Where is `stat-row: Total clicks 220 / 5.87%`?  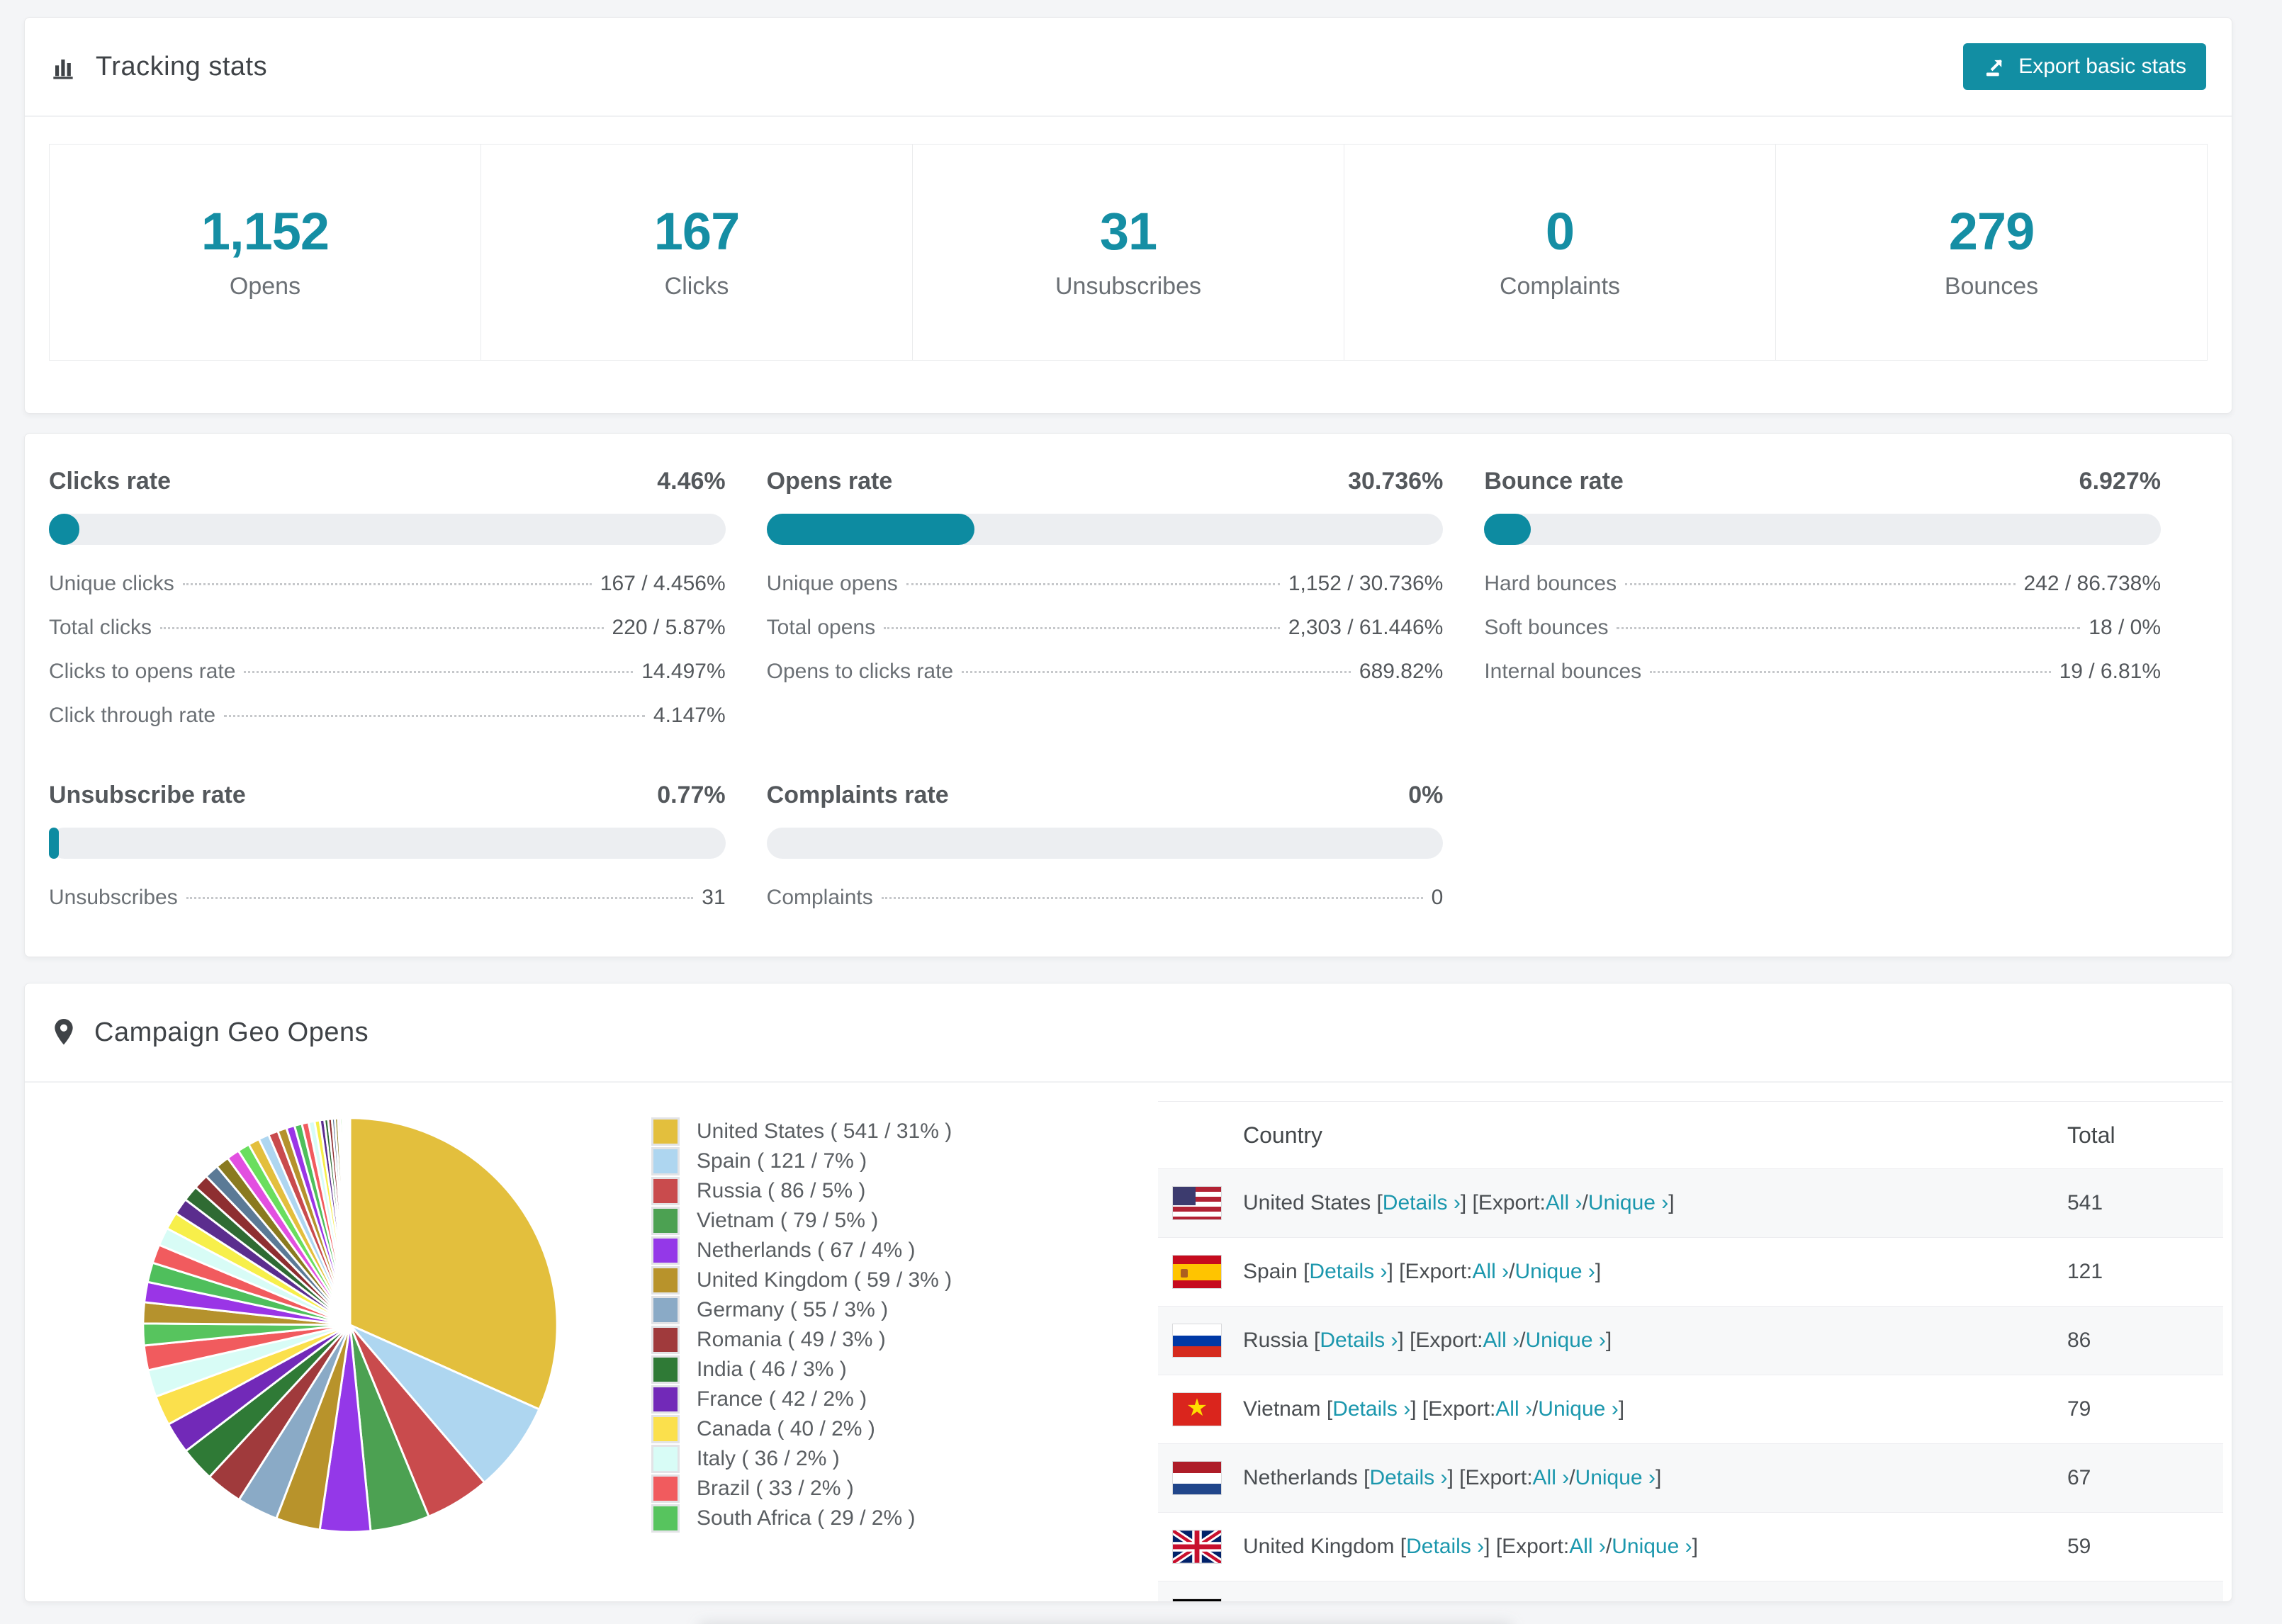
stat-row: Total clicks 220 / 5.87% is located at coordinates (387, 628).